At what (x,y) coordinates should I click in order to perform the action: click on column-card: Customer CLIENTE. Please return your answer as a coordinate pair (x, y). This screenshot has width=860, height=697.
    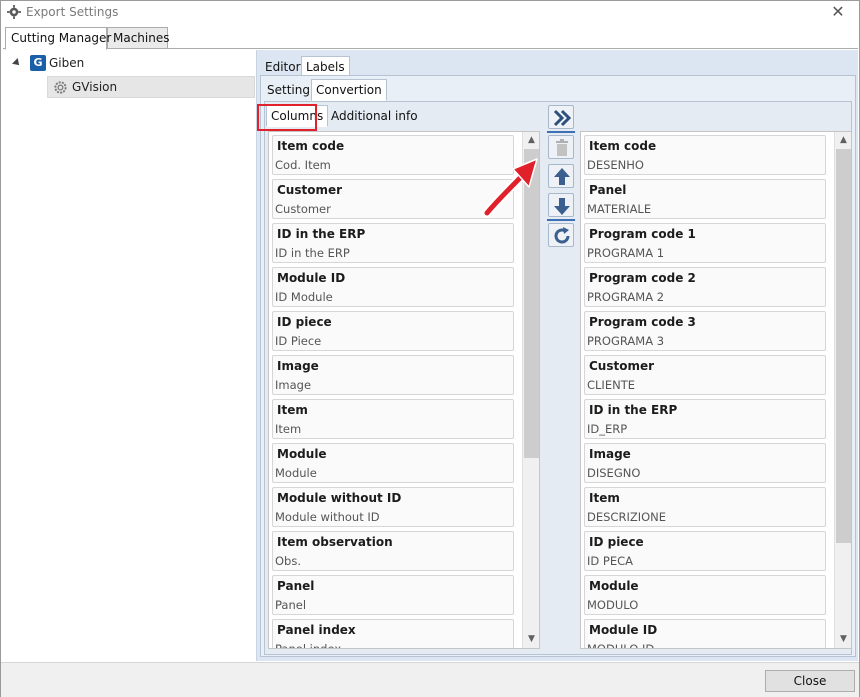
    Looking at the image, I should click on (705, 375).